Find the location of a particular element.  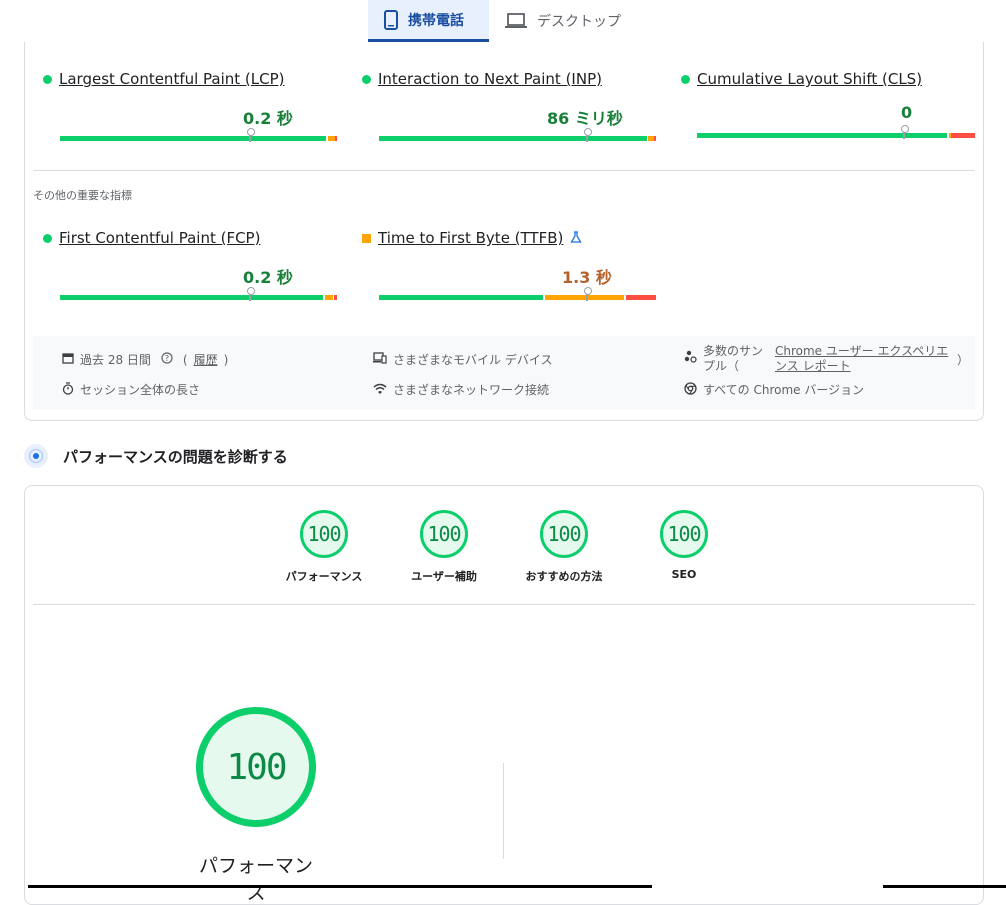

history-link: 履歴 is located at coordinates (206, 359).